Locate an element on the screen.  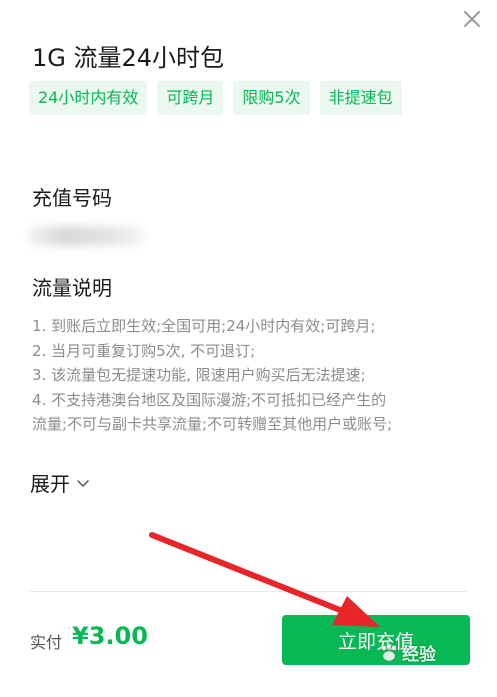
watermark: 经验 is located at coordinates (407, 652).